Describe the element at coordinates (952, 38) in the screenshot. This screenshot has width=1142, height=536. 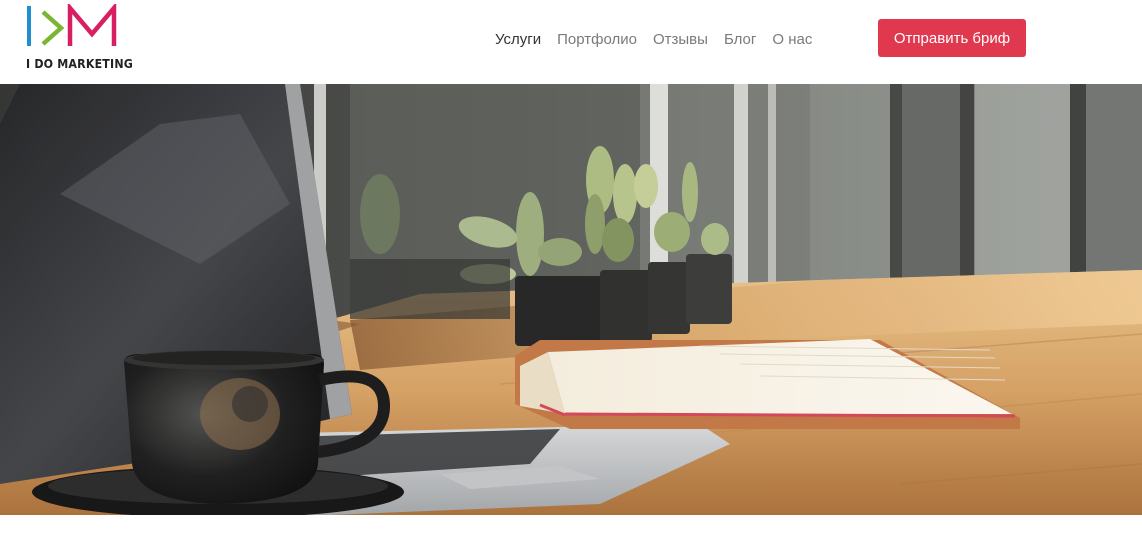
I see `send-brief-button: Отправить бриф` at that location.